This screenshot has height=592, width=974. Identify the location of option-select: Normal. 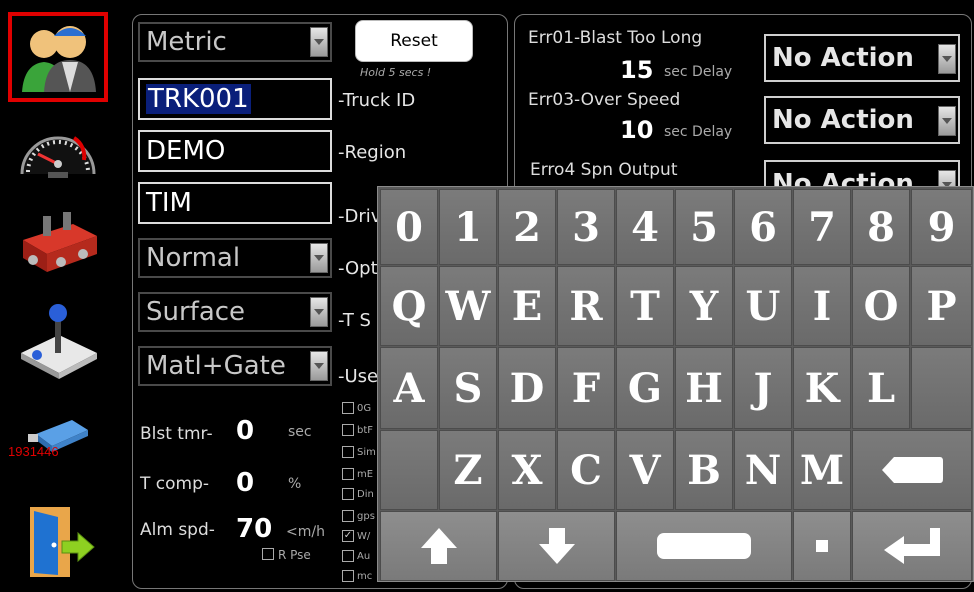
(235, 258).